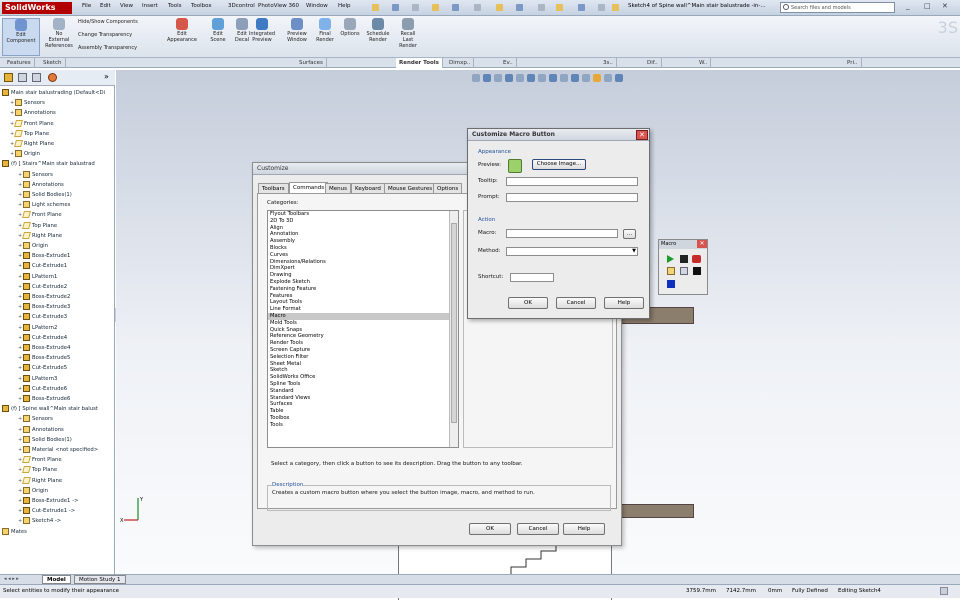  I want to click on tree-item: + Boss-Extrude1, so click(44, 256).